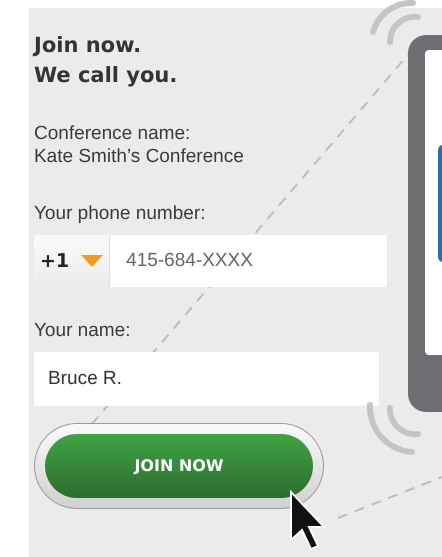  Describe the element at coordinates (308, 519) in the screenshot. I see `cursor-icon` at that location.